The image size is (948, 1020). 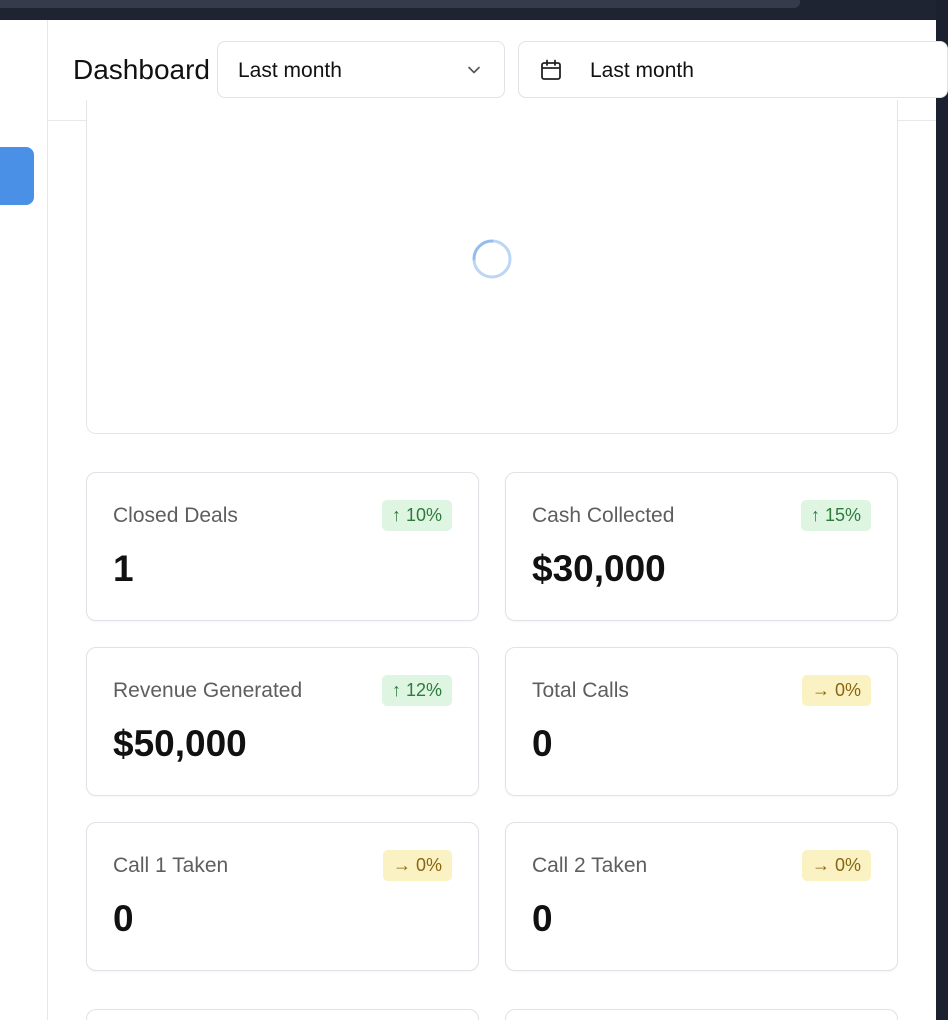 I want to click on spinner-icon, so click(x=492, y=259).